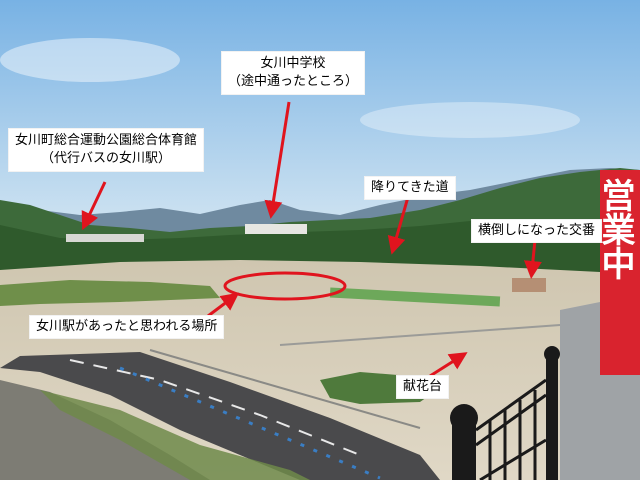 The width and height of the screenshot is (640, 480). What do you see at coordinates (276, 229) in the screenshot?
I see `school-building` at bounding box center [276, 229].